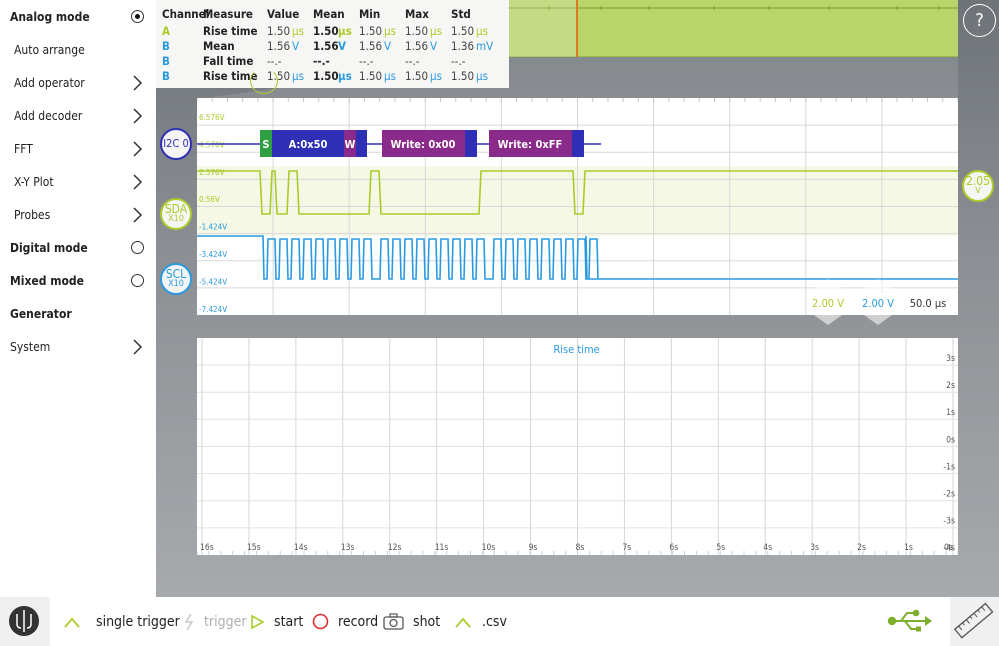  What do you see at coordinates (72, 622) in the screenshot?
I see `chevron-up-icon` at bounding box center [72, 622].